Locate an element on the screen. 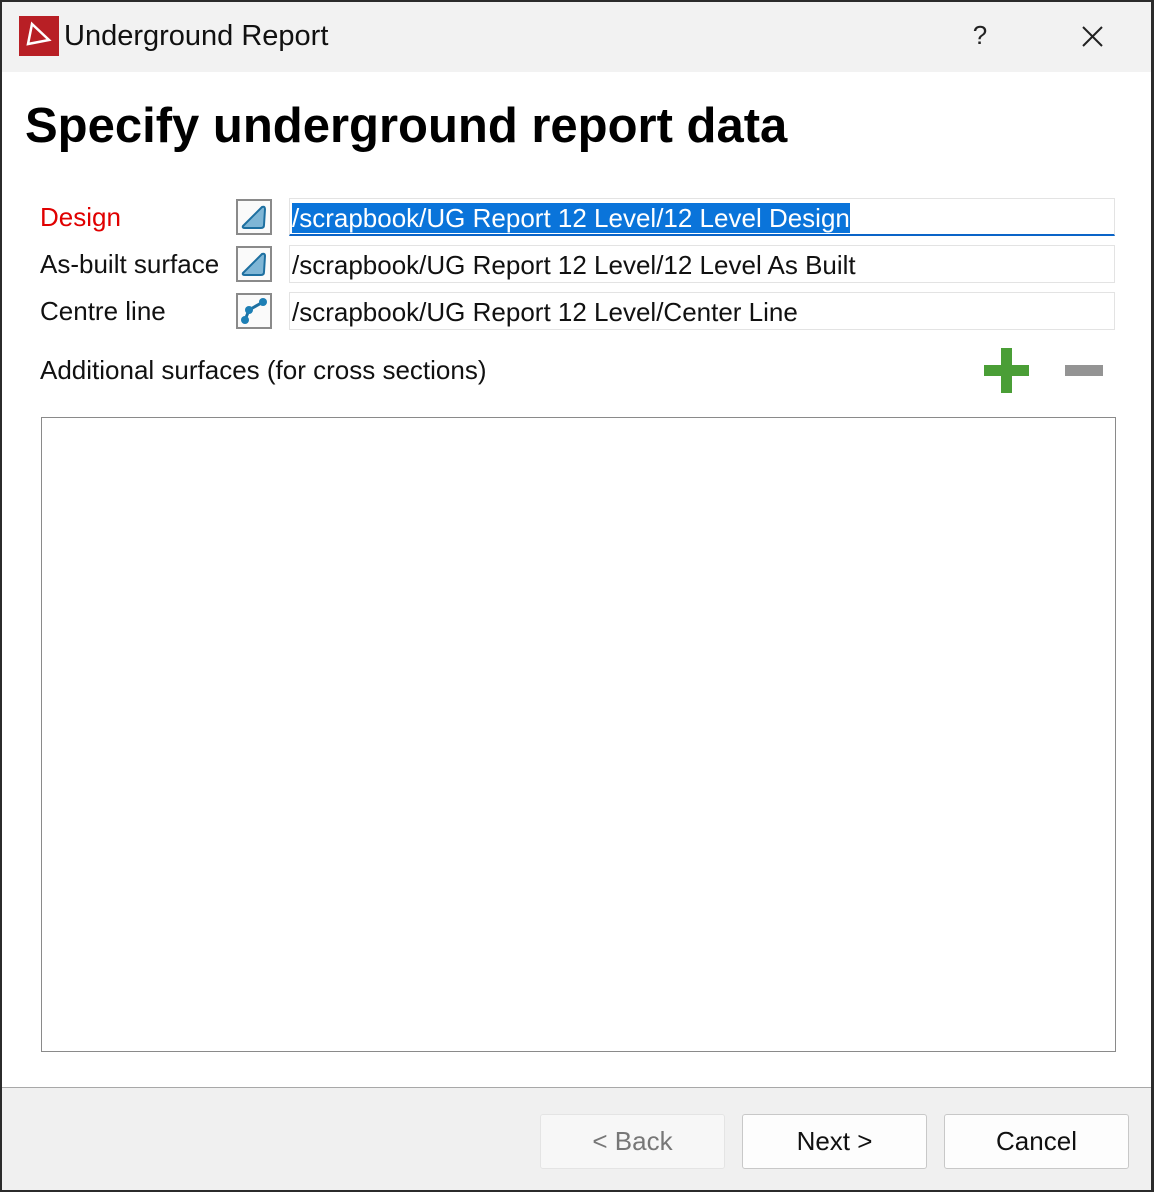 Image resolution: width=1154 pixels, height=1192 pixels. page-title: Specify underground report data is located at coordinates (406, 126).